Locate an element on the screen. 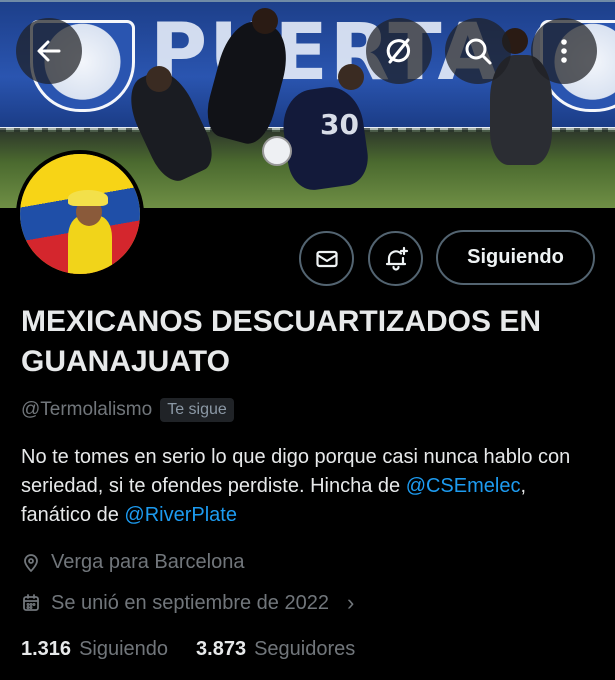 Image resolution: width=615 pixels, height=680 pixels. slashed-circle-icon is located at coordinates (398, 51).